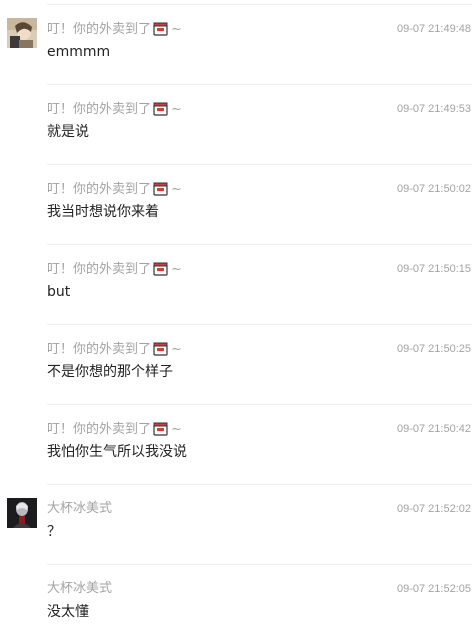 This screenshot has height=644, width=476. Describe the element at coordinates (433, 269) in the screenshot. I see `message-timestamp: 09-07 21:50:15` at that location.